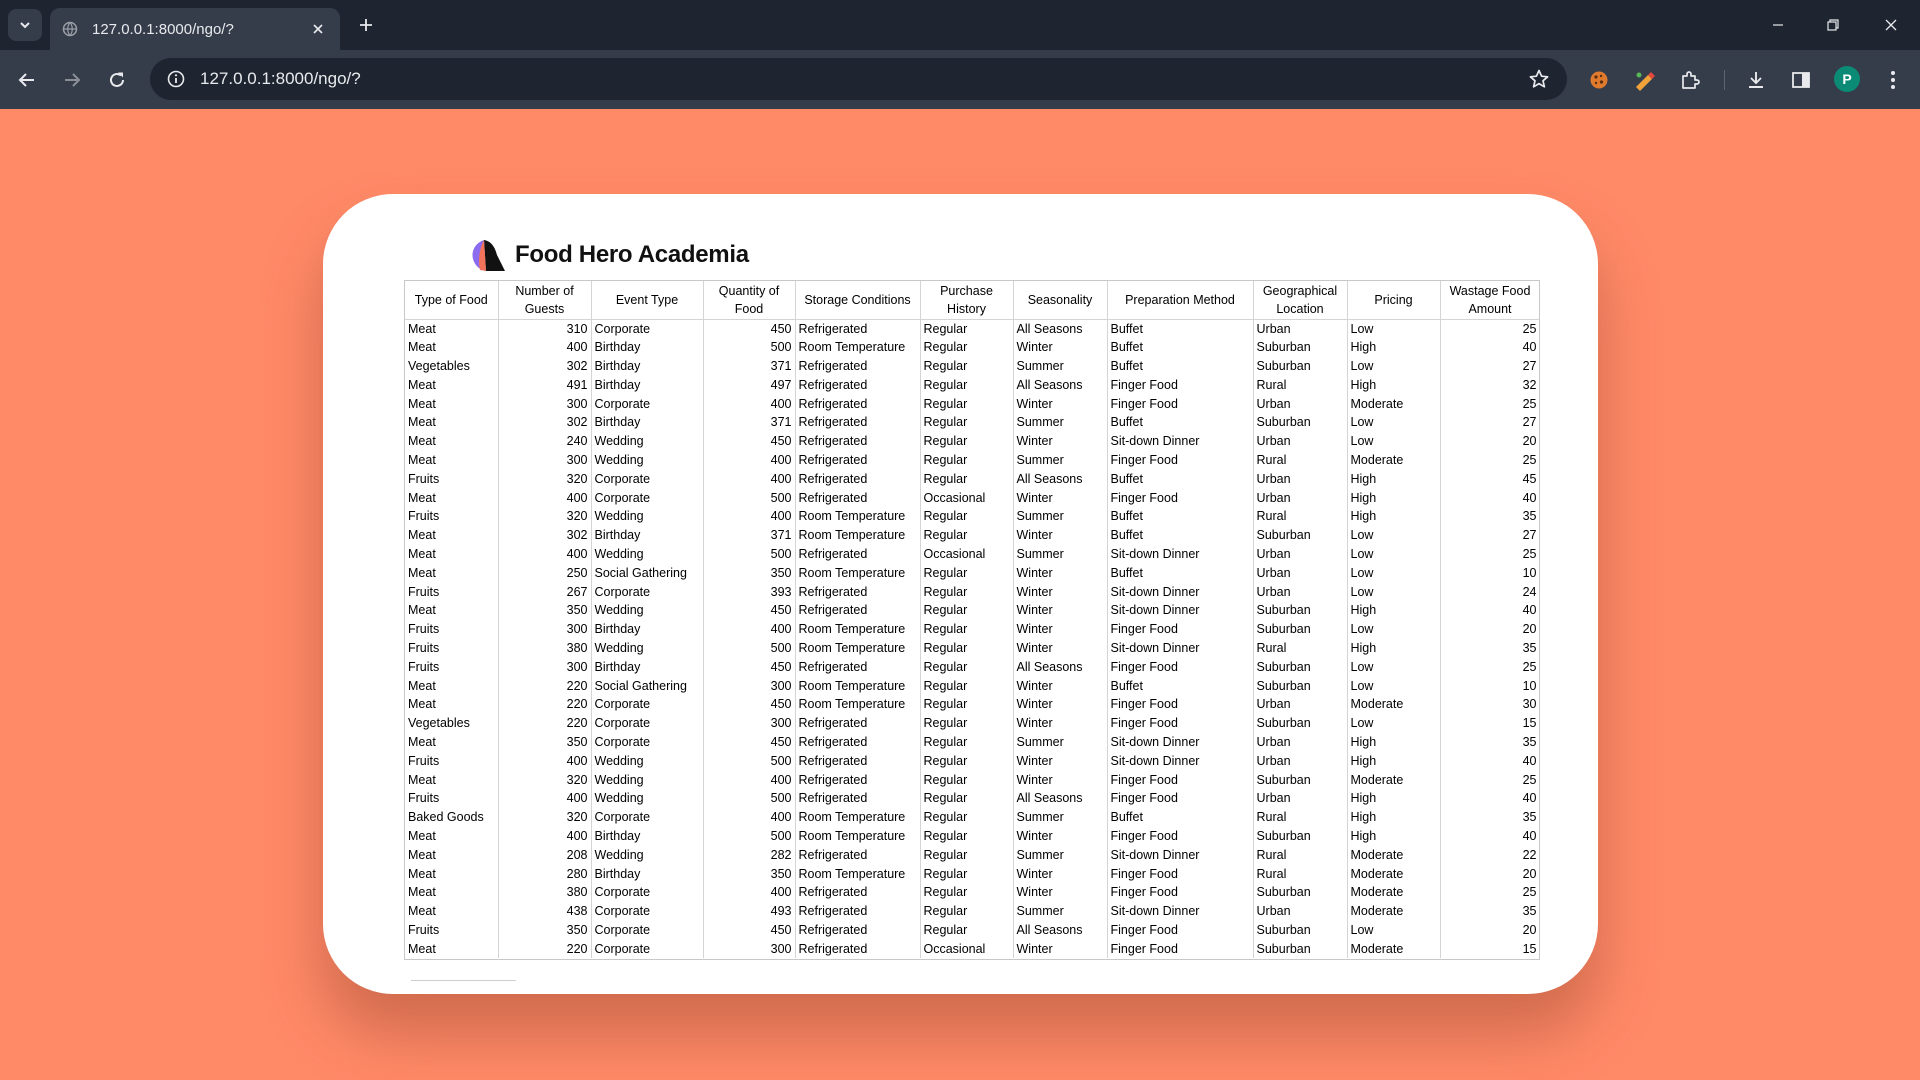 Image resolution: width=1920 pixels, height=1080 pixels. What do you see at coordinates (318, 29) in the screenshot?
I see `close-tab-icon` at bounding box center [318, 29].